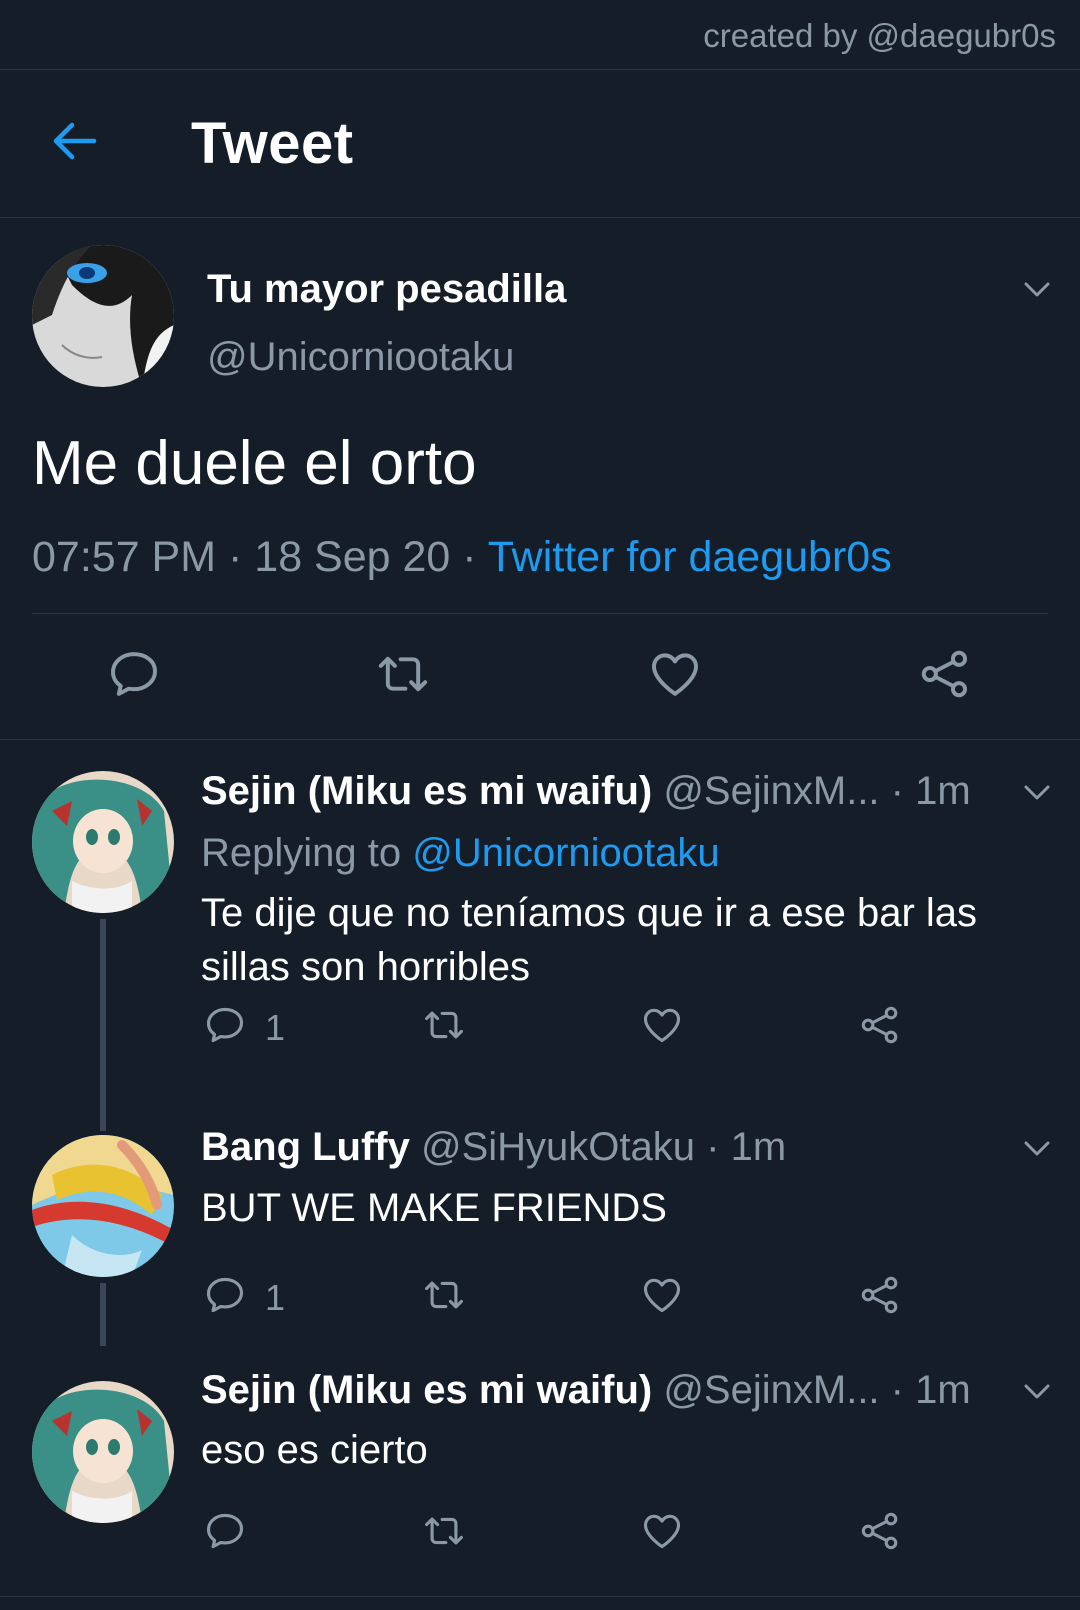  Describe the element at coordinates (690, 557) in the screenshot. I see `tweet-source-link: Twitter for daegubr0s` at that location.